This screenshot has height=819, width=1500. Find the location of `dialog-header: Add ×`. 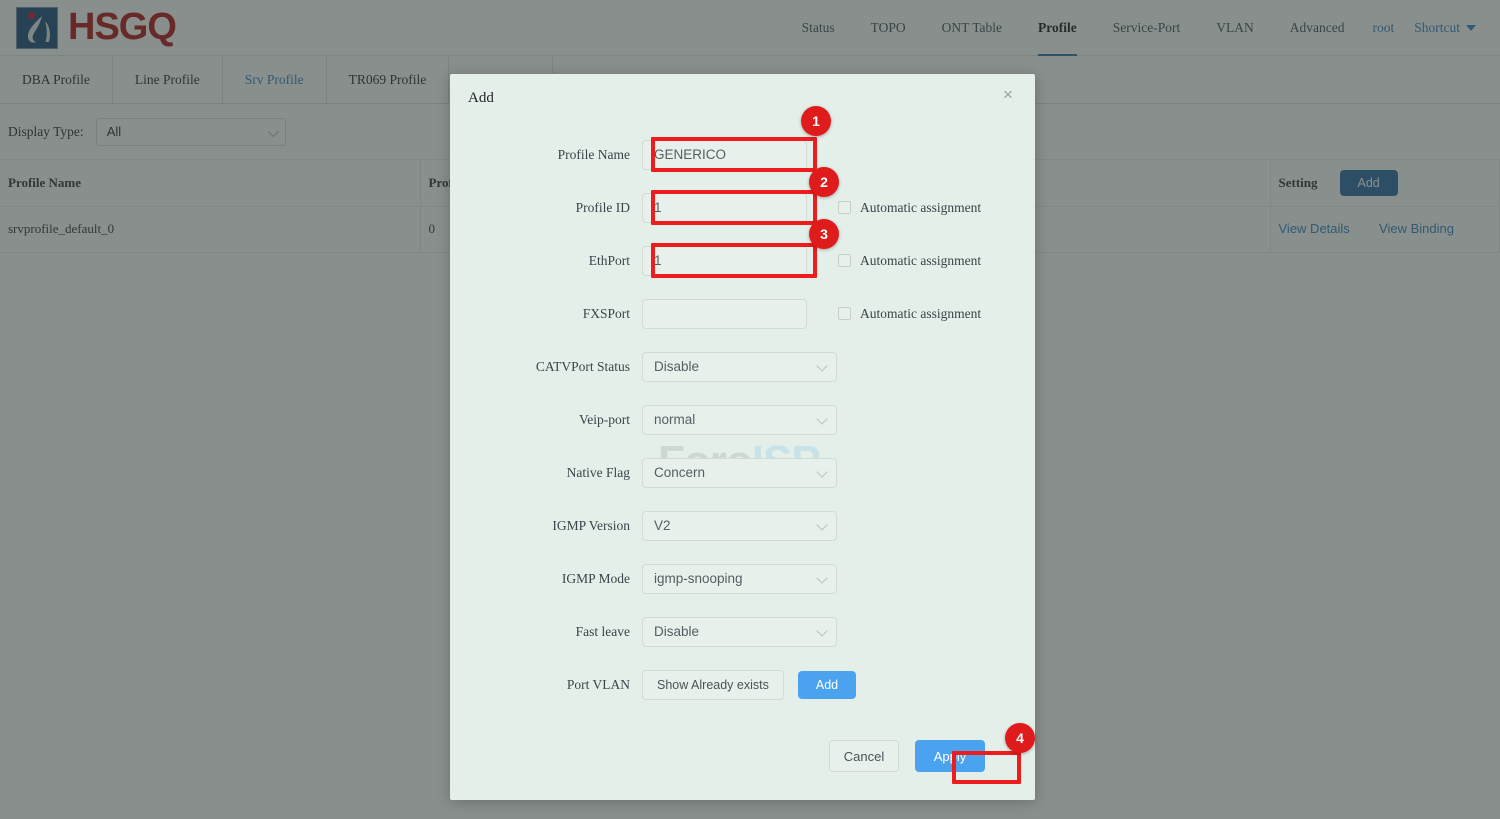

dialog-header: Add × is located at coordinates (742, 98).